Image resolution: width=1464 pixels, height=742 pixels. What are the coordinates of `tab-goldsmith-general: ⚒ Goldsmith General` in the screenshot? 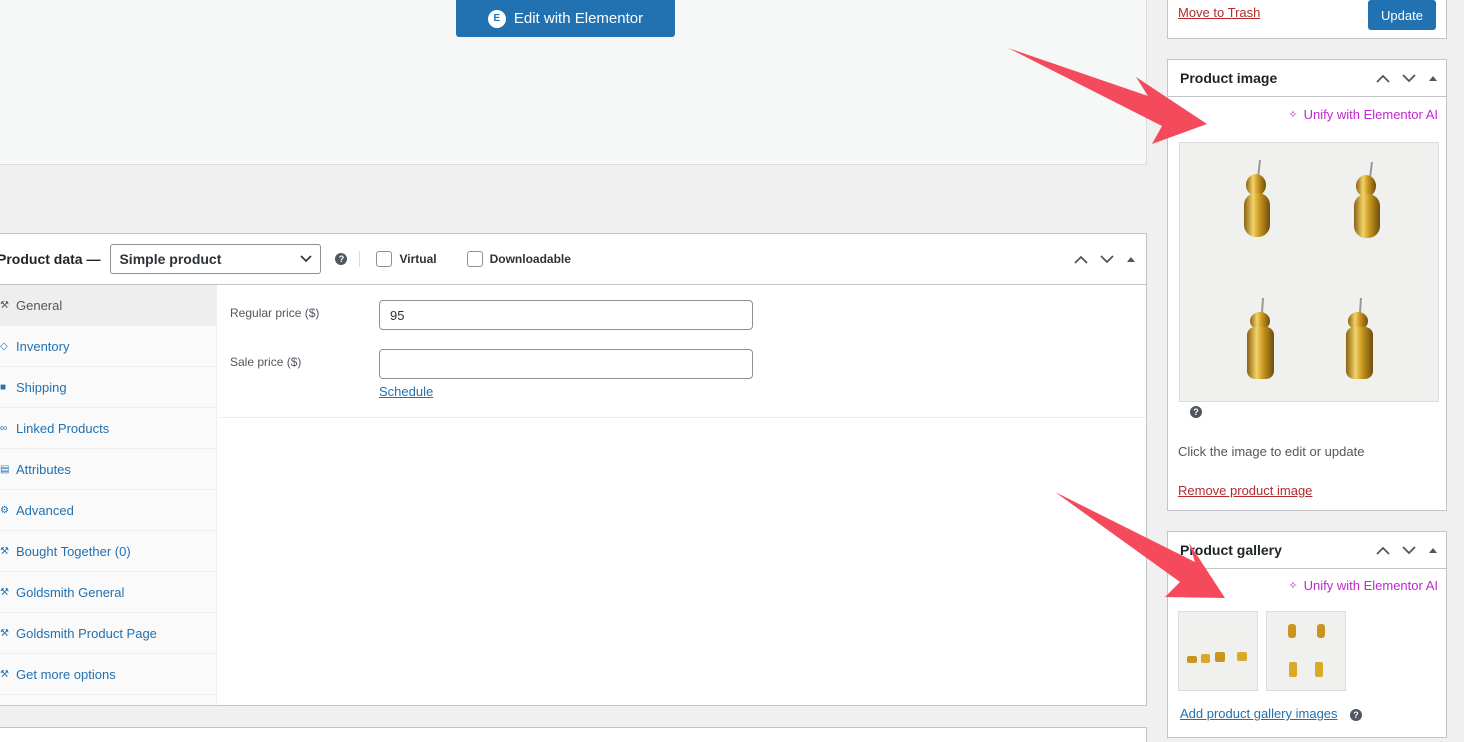 It's located at (108, 592).